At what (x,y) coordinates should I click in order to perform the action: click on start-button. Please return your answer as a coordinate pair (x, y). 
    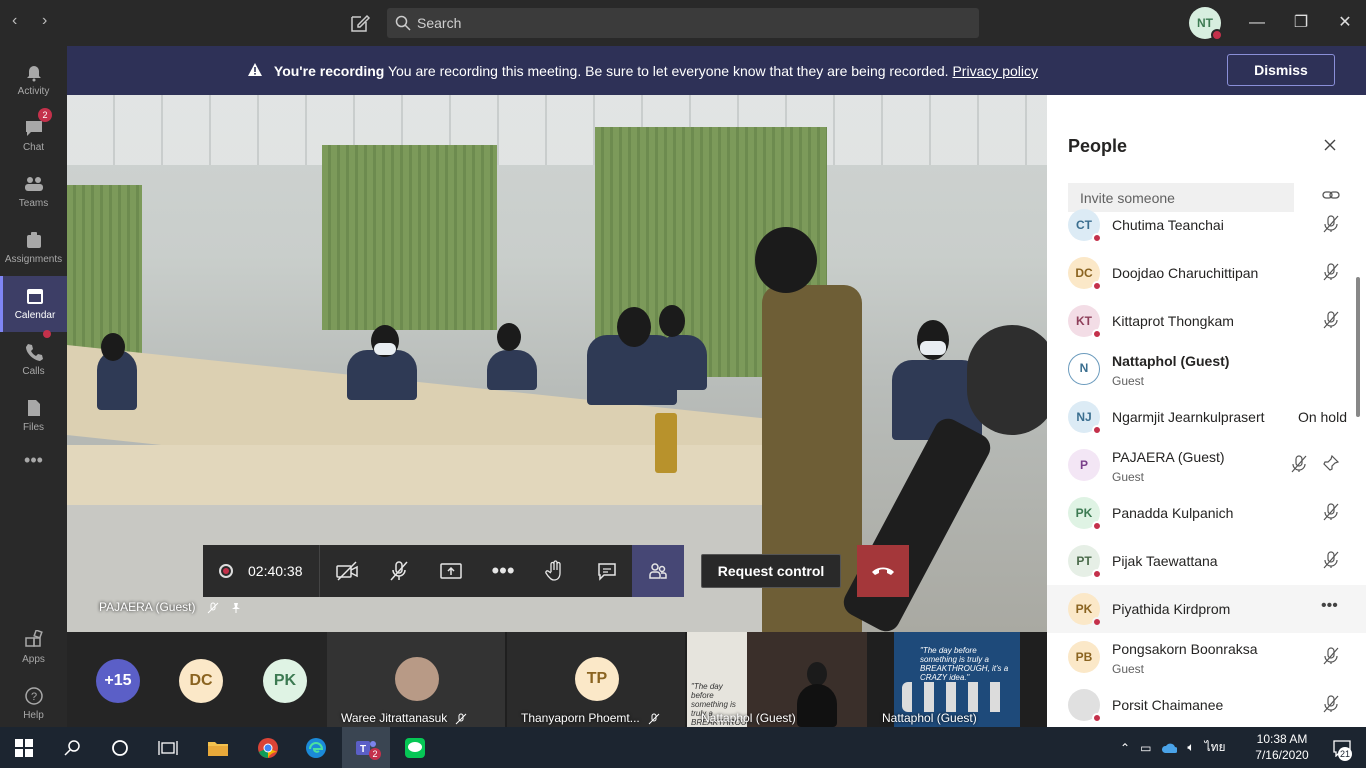
    Looking at the image, I should click on (24, 747).